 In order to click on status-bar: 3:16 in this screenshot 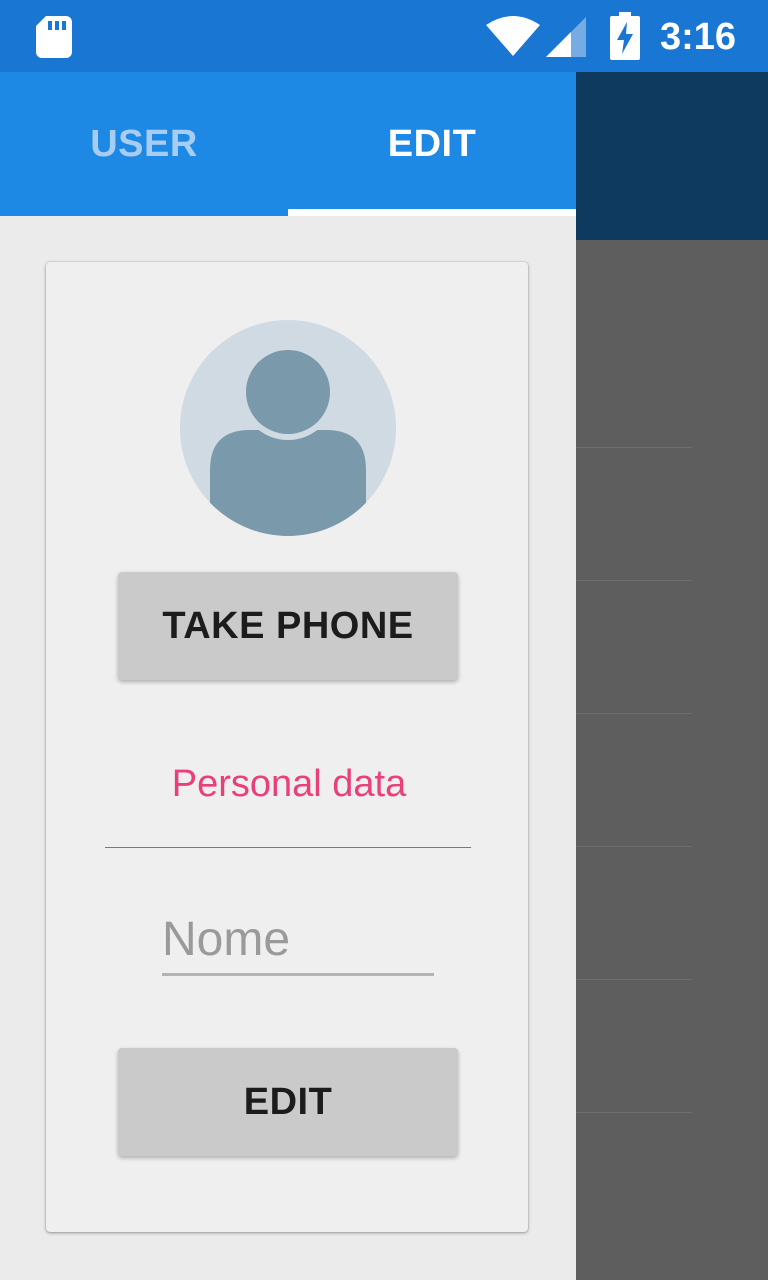, I will do `click(384, 36)`.